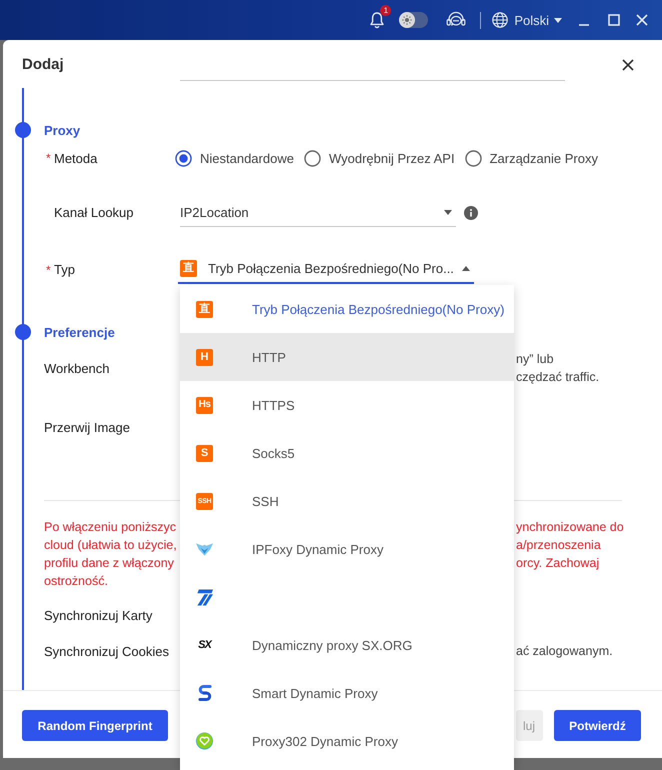  What do you see at coordinates (269, 357) in the screenshot?
I see `option-label: HTTP` at bounding box center [269, 357].